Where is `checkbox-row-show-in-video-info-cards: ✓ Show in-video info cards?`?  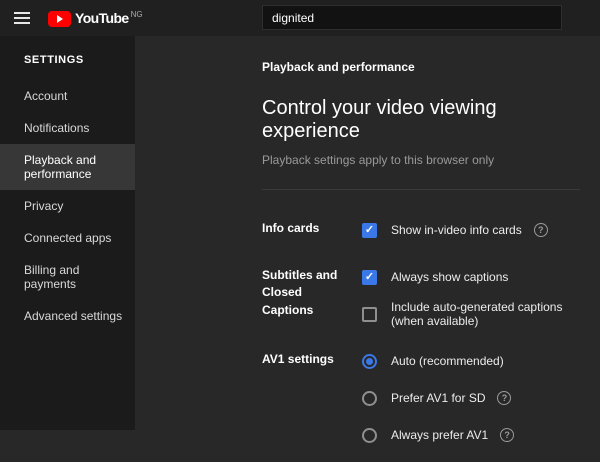
checkbox-row-show-in-video-info-cards: ✓ Show in-video info cards? is located at coordinates (455, 230).